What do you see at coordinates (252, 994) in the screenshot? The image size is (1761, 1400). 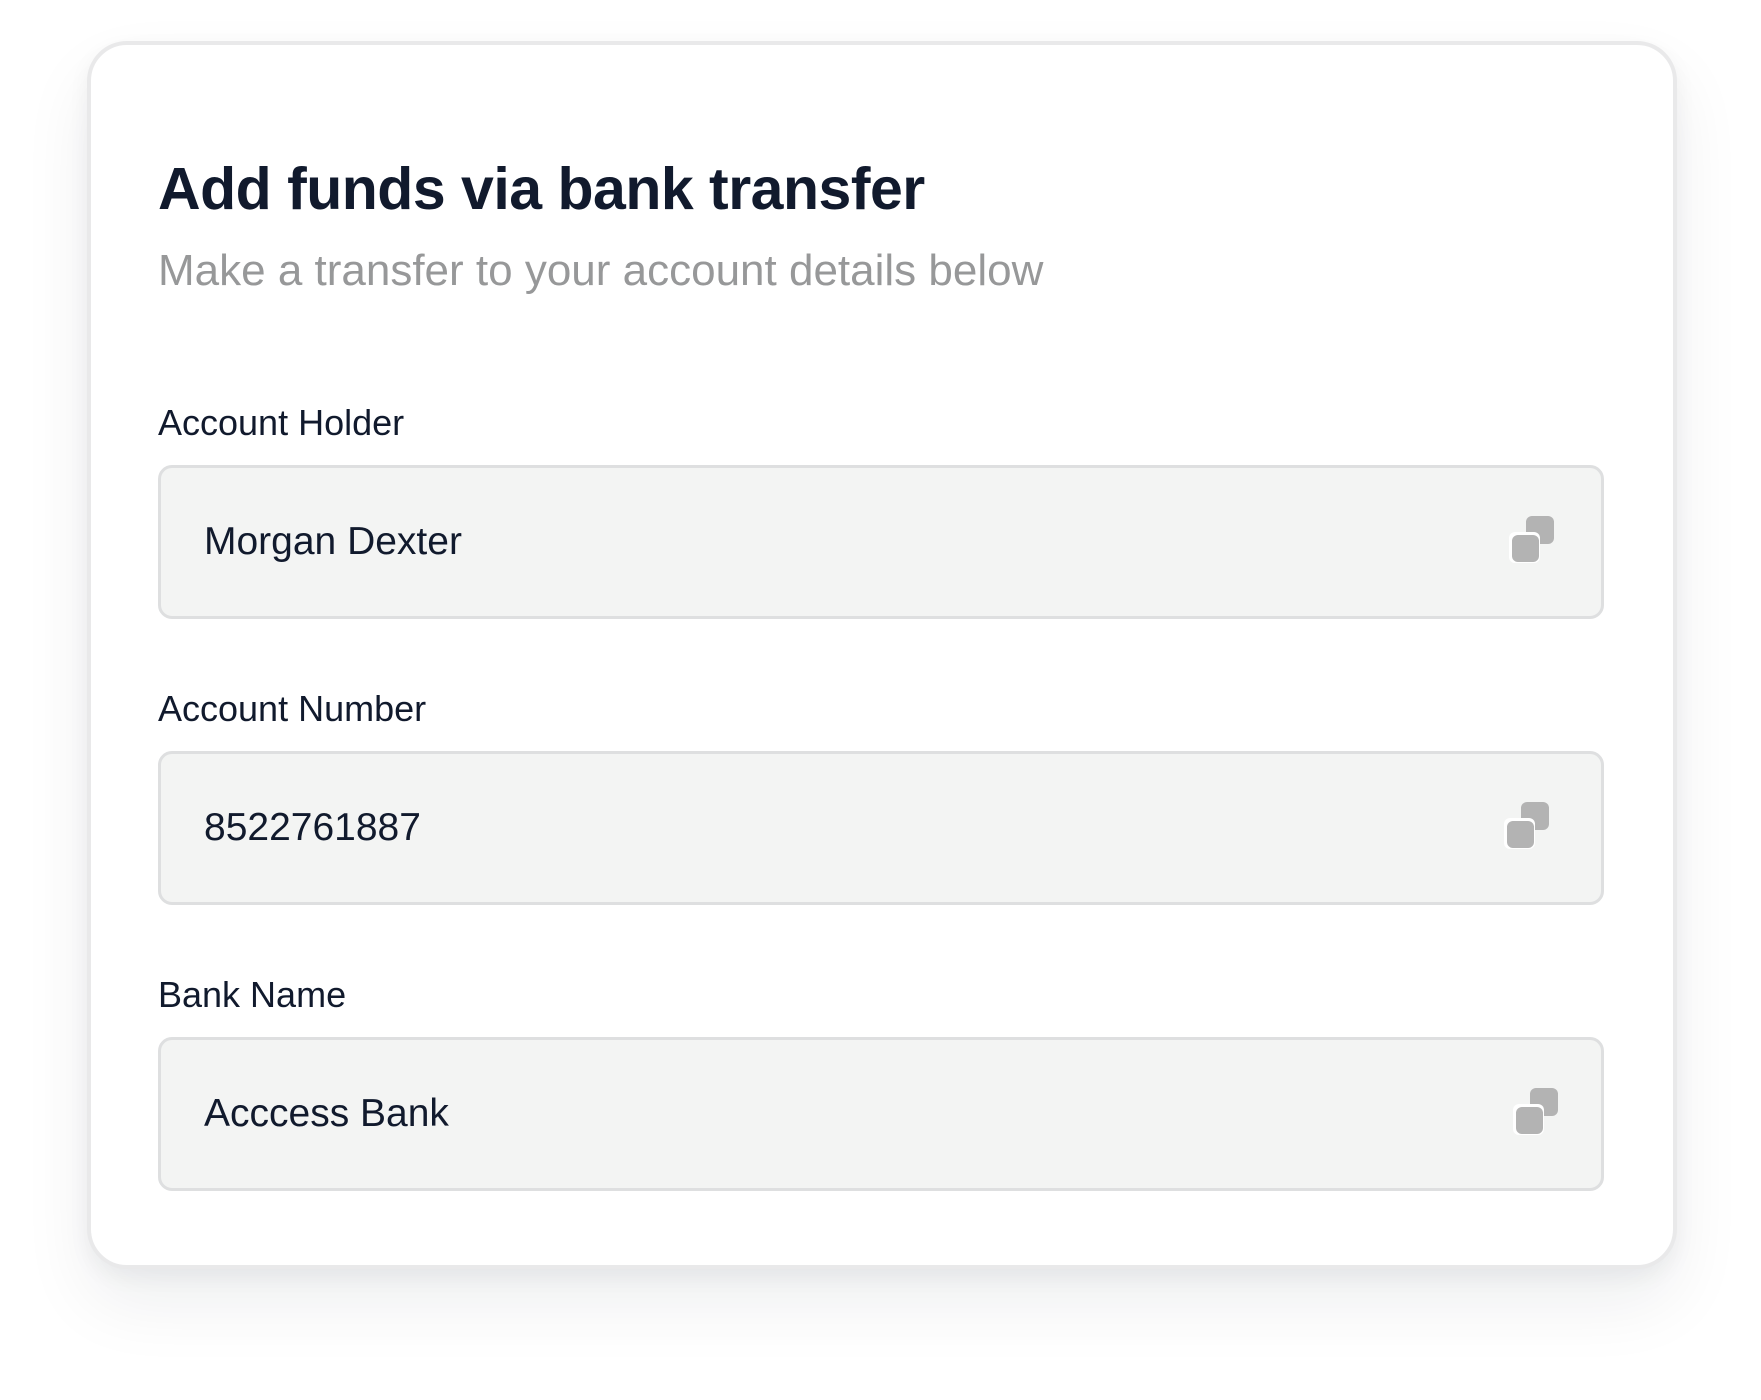 I see `bank-name-label: Bank Name` at bounding box center [252, 994].